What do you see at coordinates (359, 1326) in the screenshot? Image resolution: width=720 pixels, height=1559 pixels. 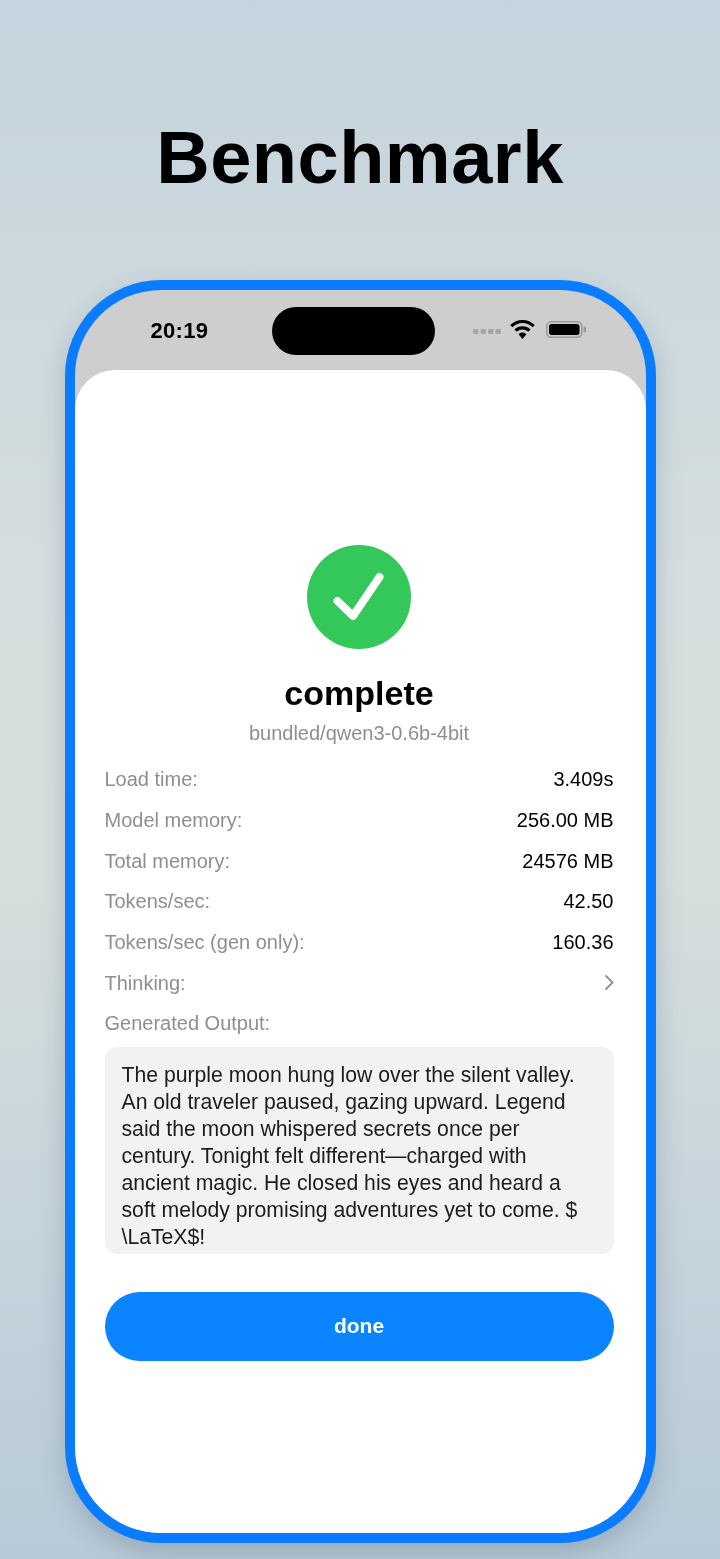 I see `done-button: done` at bounding box center [359, 1326].